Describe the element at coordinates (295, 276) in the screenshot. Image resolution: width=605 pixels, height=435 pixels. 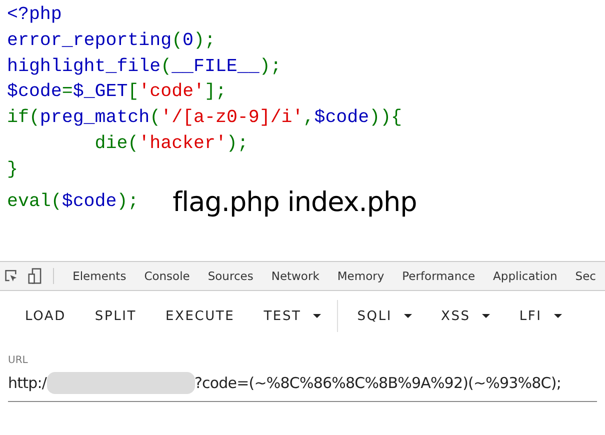
I see `devtools-tab: Network` at that location.